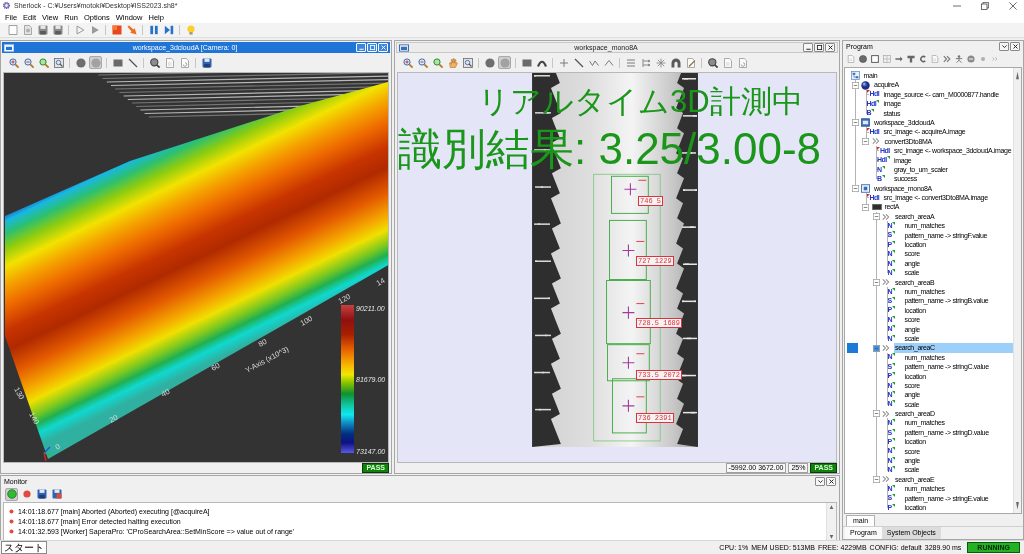 This screenshot has width=1024, height=554. Describe the element at coordinates (452, 62) in the screenshot. I see `hand-button` at that location.